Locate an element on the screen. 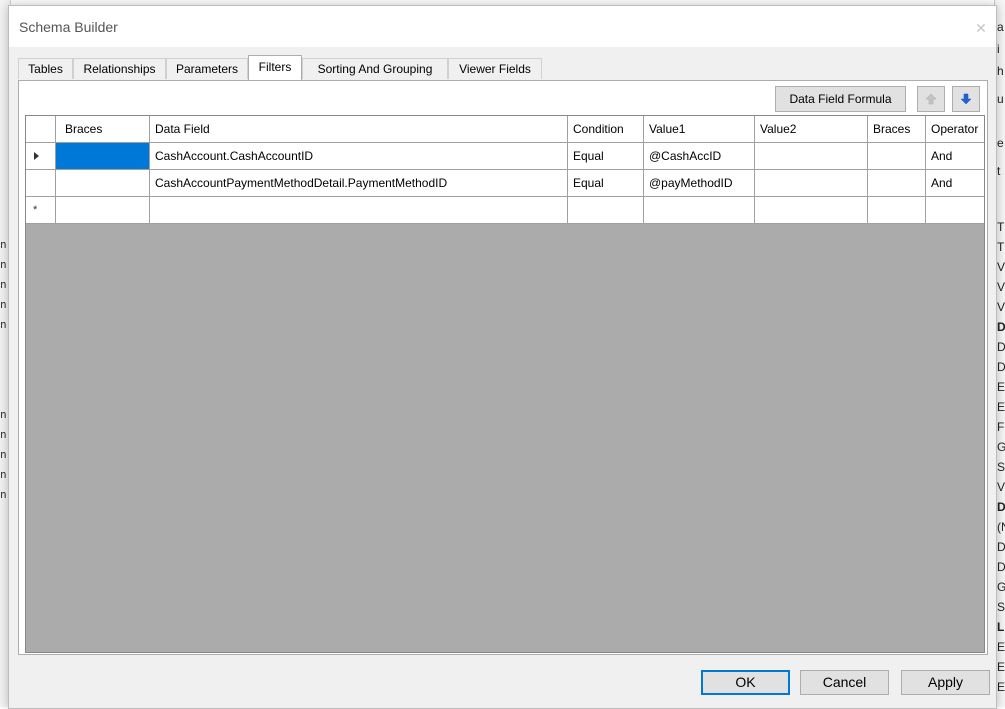 The height and width of the screenshot is (709, 1005). new-row: * is located at coordinates (505, 210).